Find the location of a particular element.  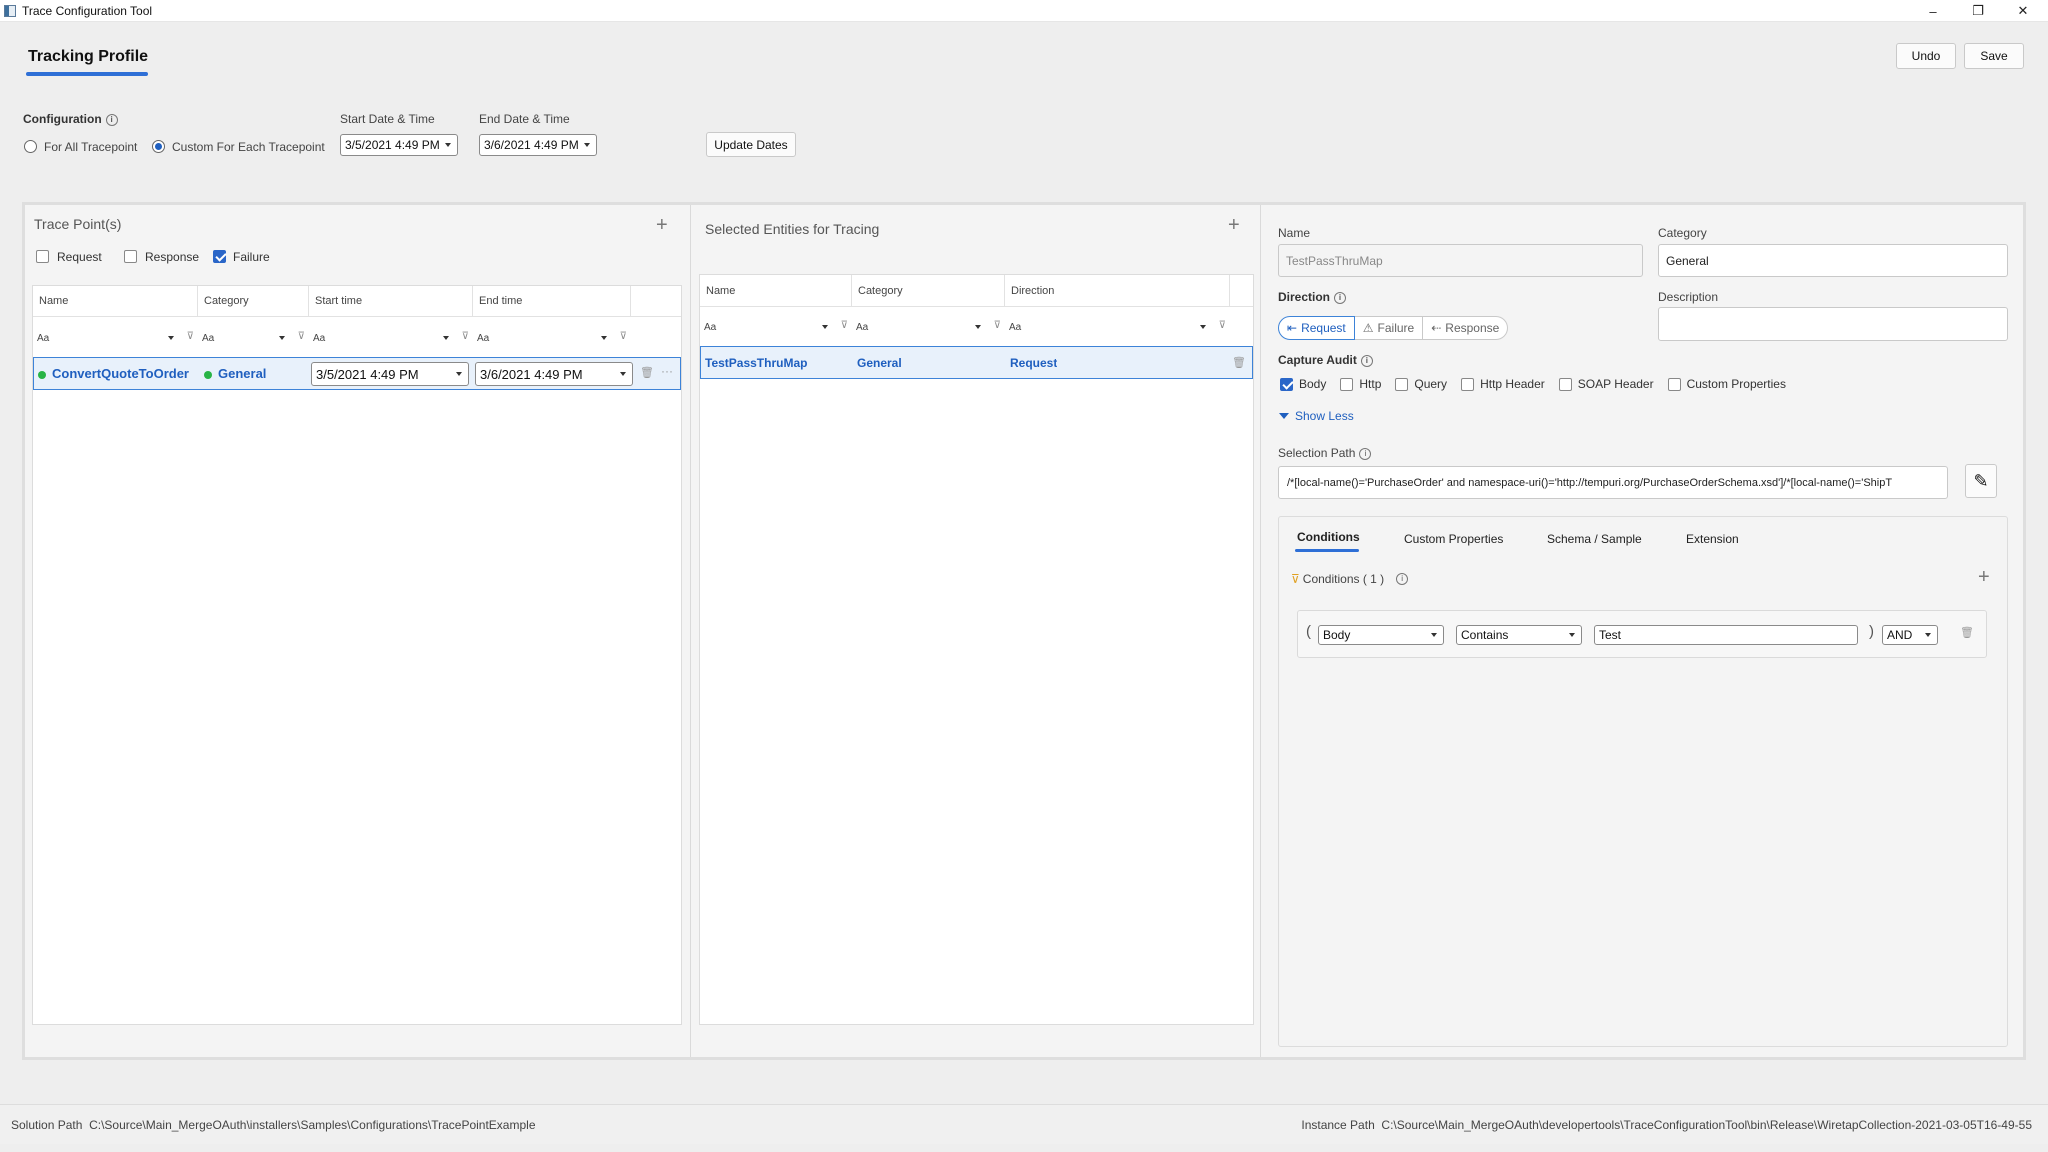

direction-failure: ⚠ Failure is located at coordinates (1389, 328).